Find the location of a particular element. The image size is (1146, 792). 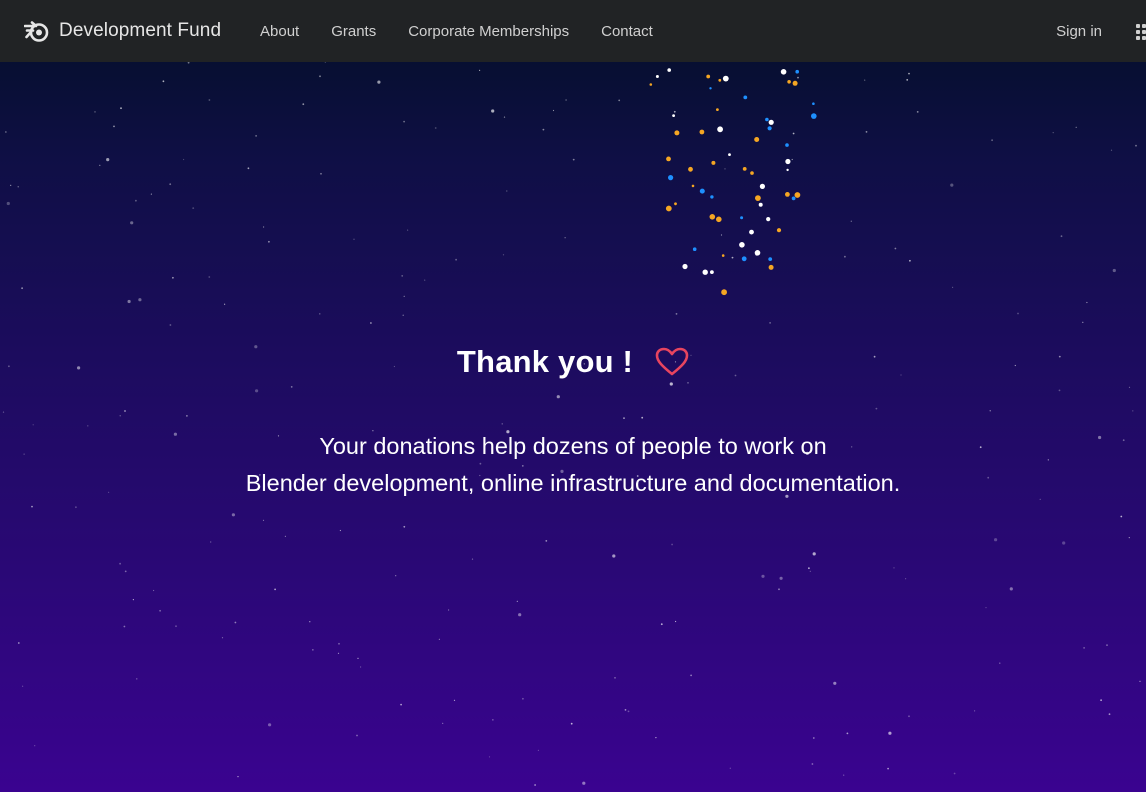

nav-link-contact: Contact is located at coordinates (627, 31).